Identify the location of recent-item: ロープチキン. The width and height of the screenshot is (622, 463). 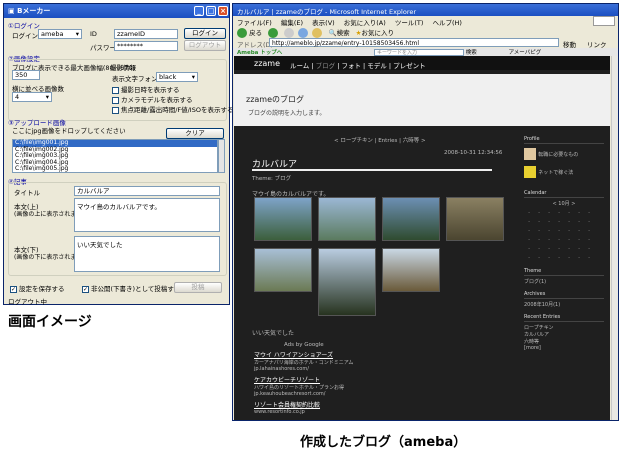
(564, 327).